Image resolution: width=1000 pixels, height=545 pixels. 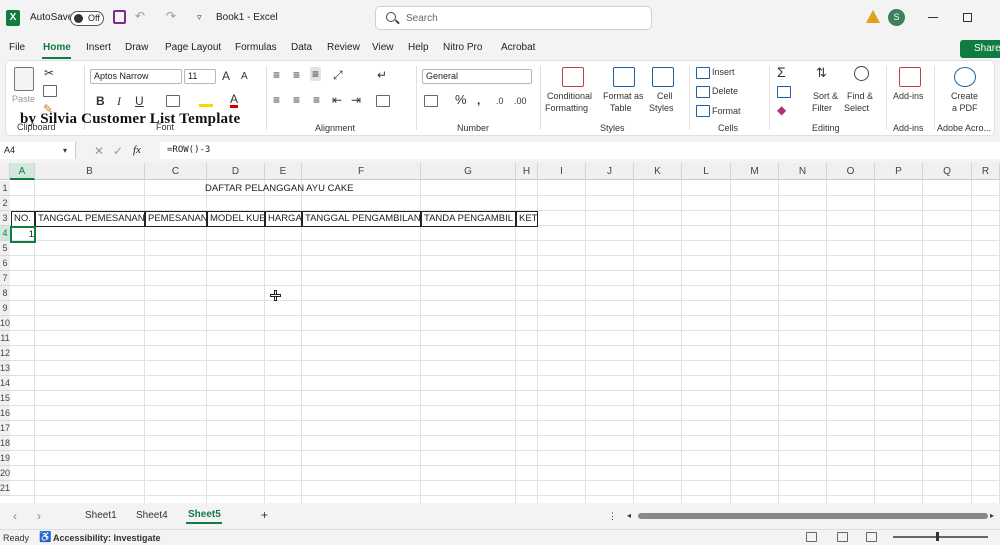 What do you see at coordinates (5, 203) in the screenshot?
I see `row-header-2: 2` at bounding box center [5, 203].